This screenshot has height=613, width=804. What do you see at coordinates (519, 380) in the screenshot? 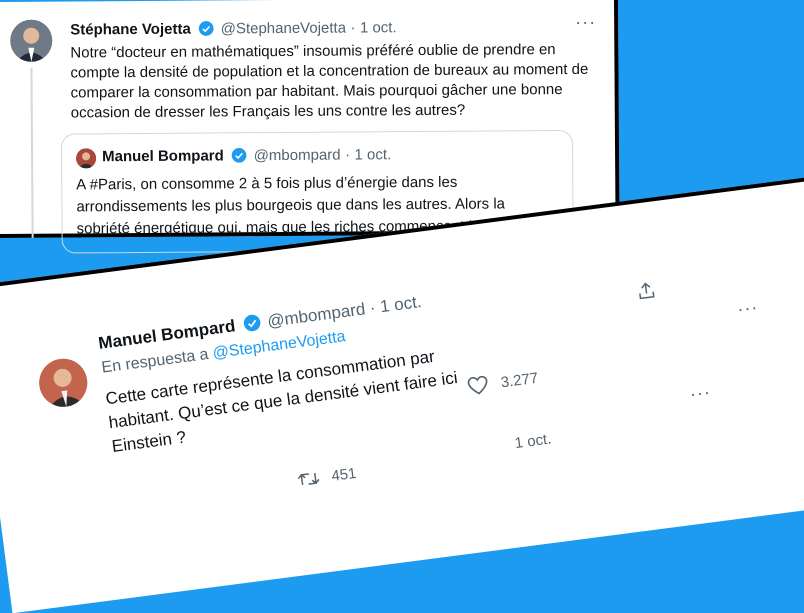
I see `like-count: 3.277` at bounding box center [519, 380].